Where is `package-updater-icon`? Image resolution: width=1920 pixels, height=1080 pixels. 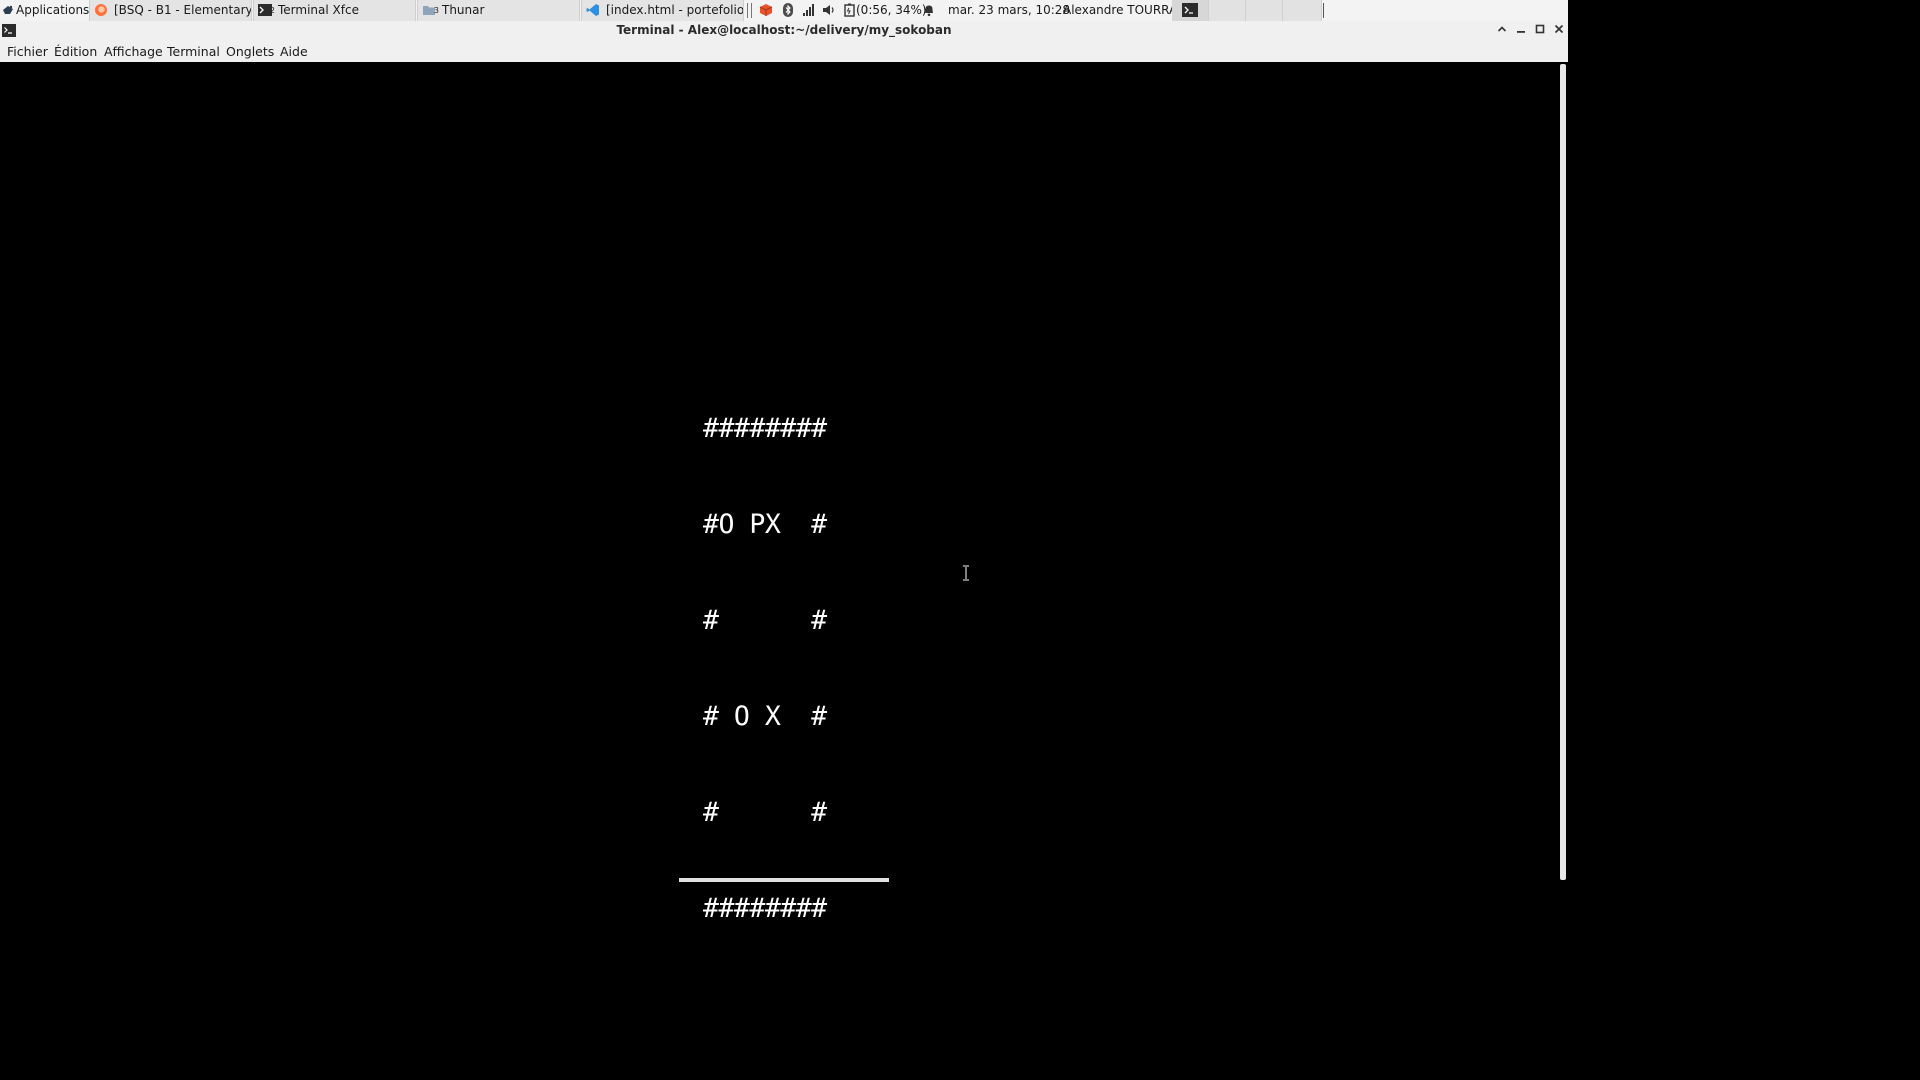 package-updater-icon is located at coordinates (766, 10).